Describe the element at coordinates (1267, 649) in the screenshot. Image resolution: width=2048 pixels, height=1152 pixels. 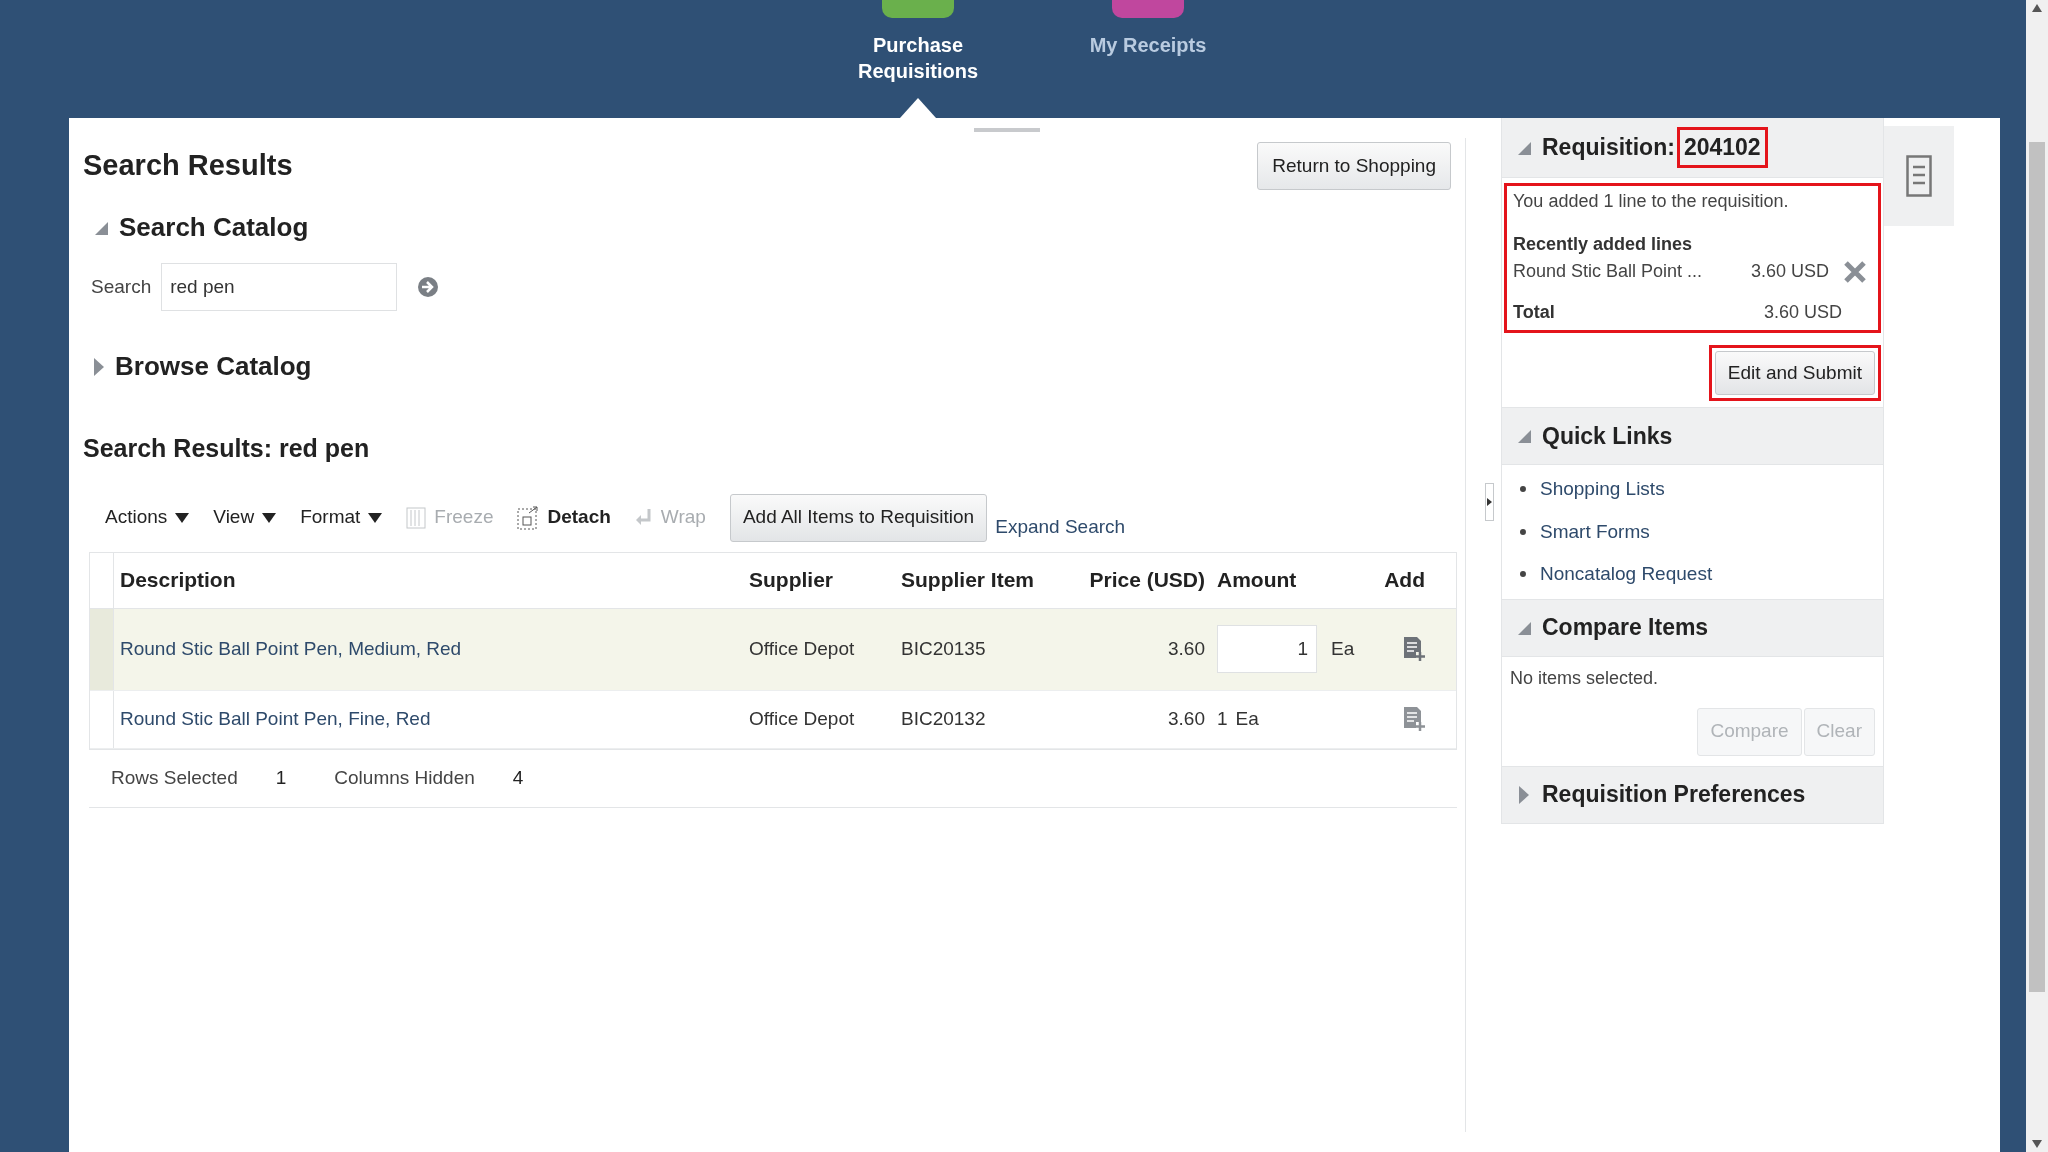
I see `quantity-field: 1` at that location.